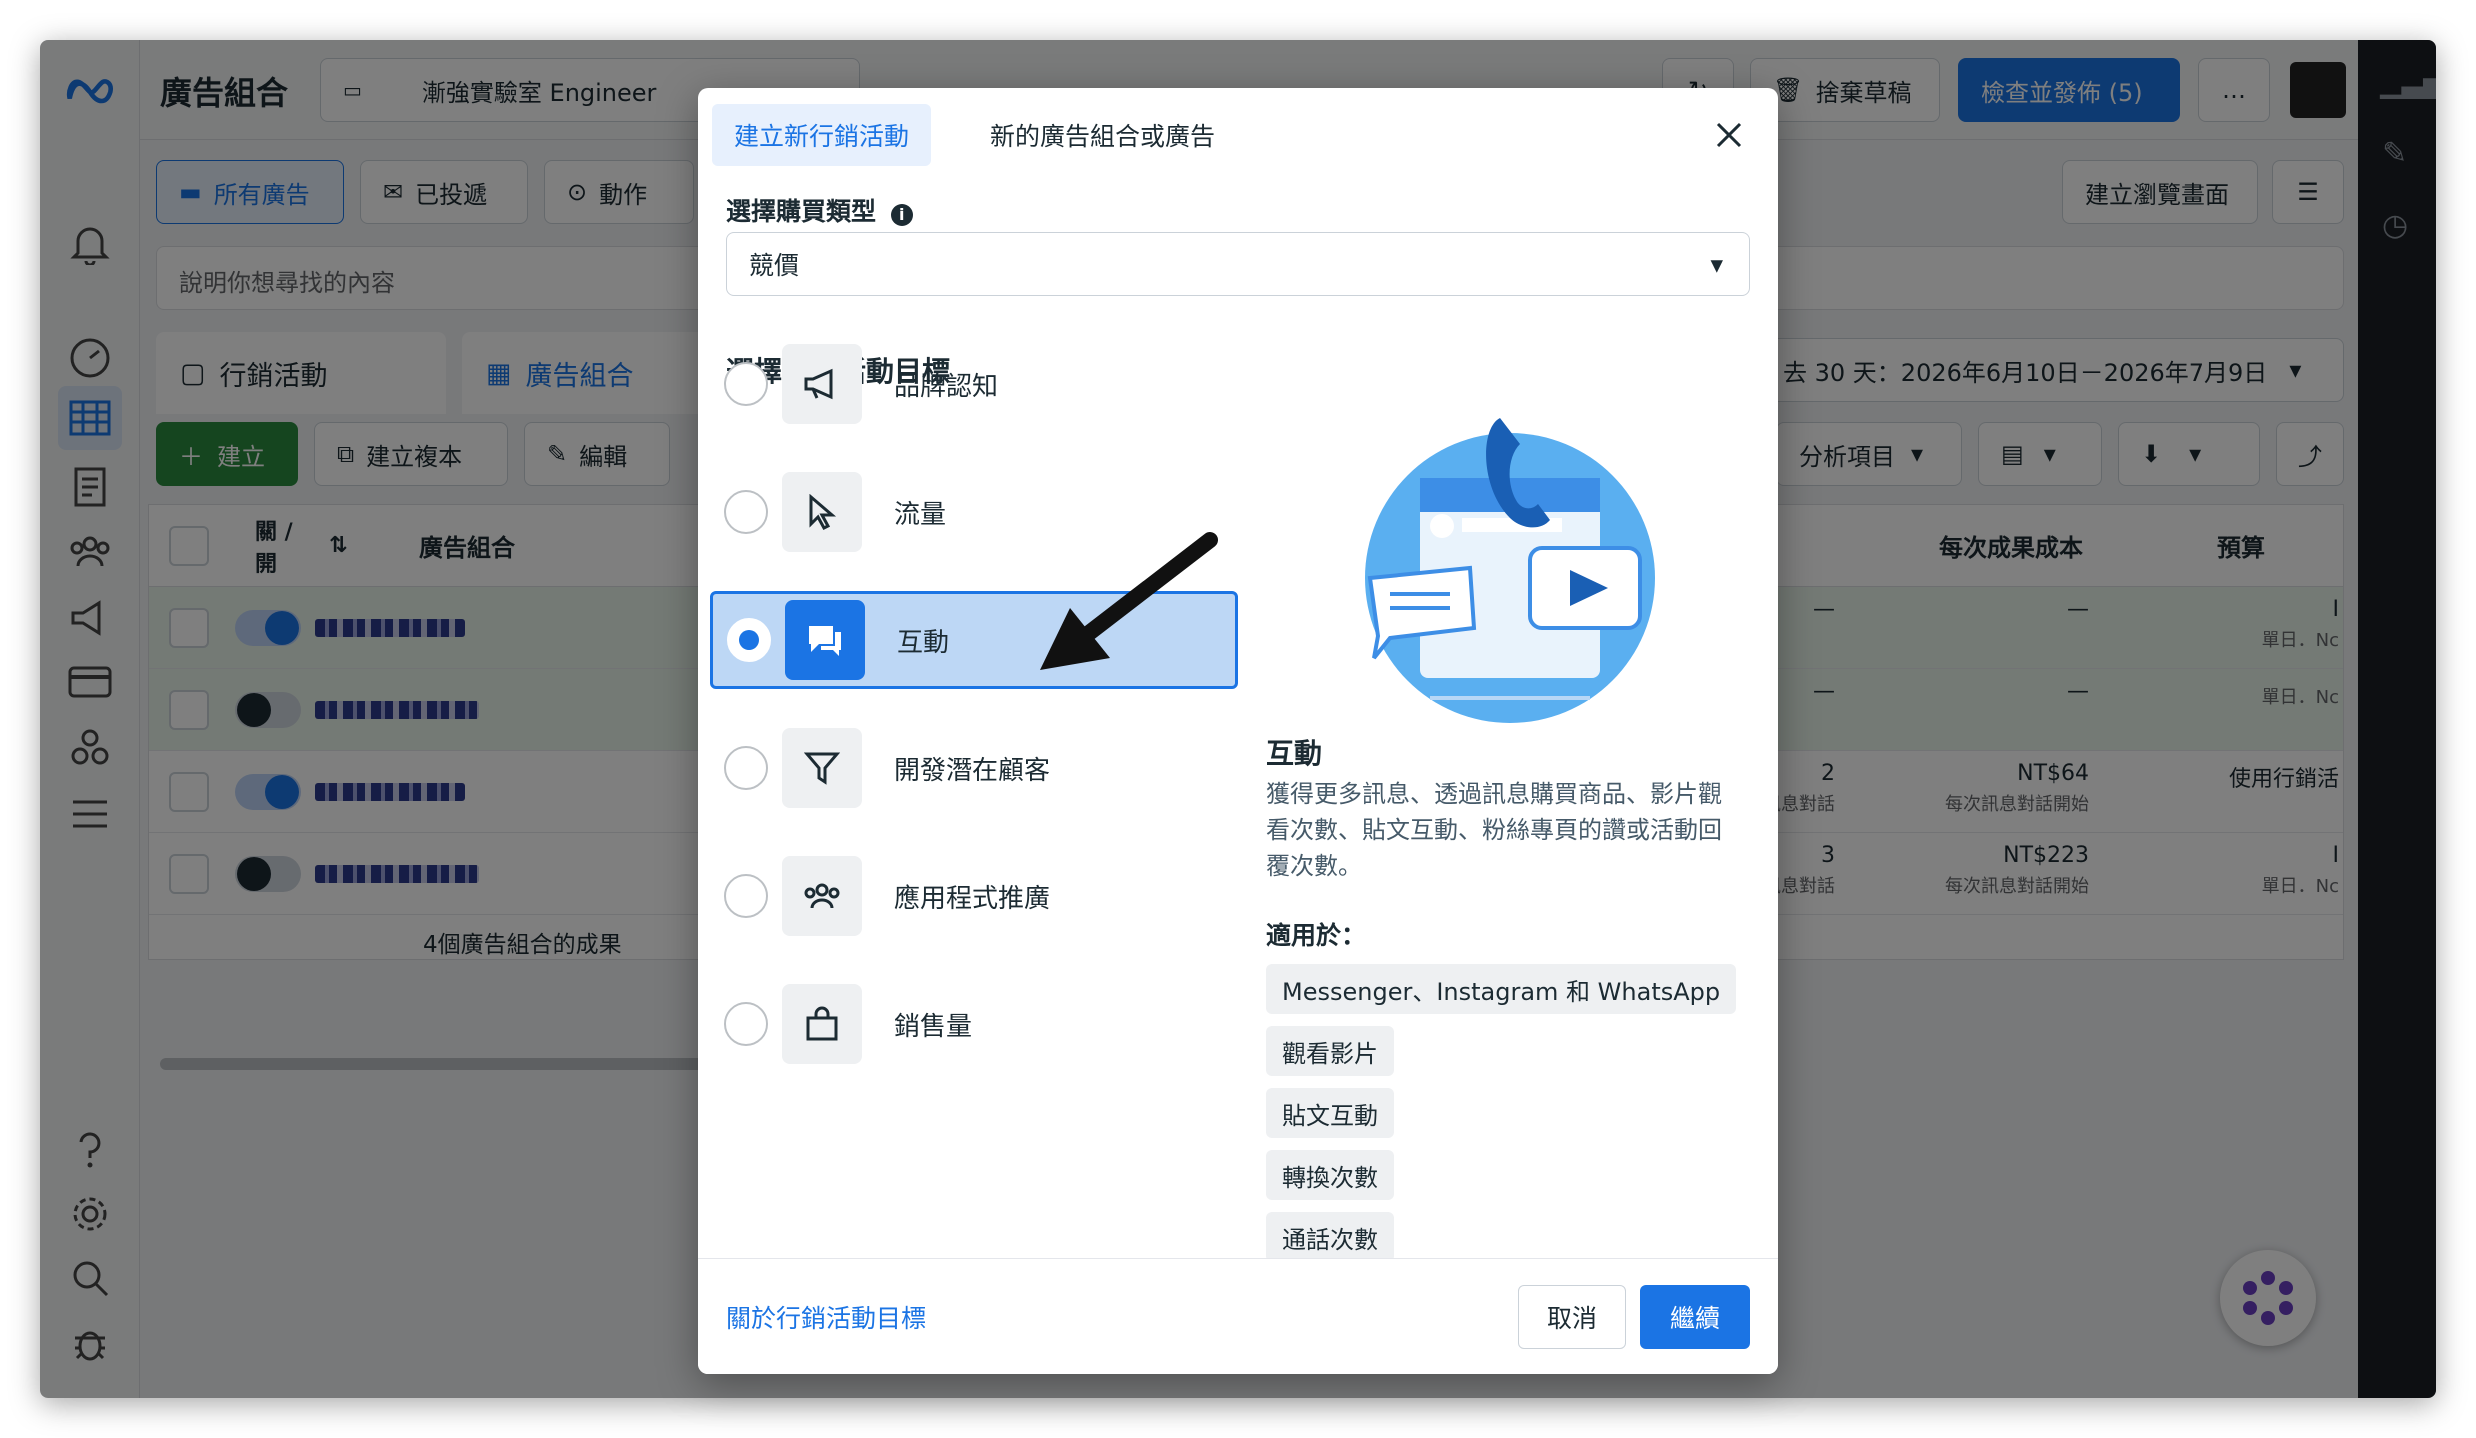 This screenshot has height=1438, width=2476. I want to click on applies-chip: 通話次數, so click(1330, 1237).